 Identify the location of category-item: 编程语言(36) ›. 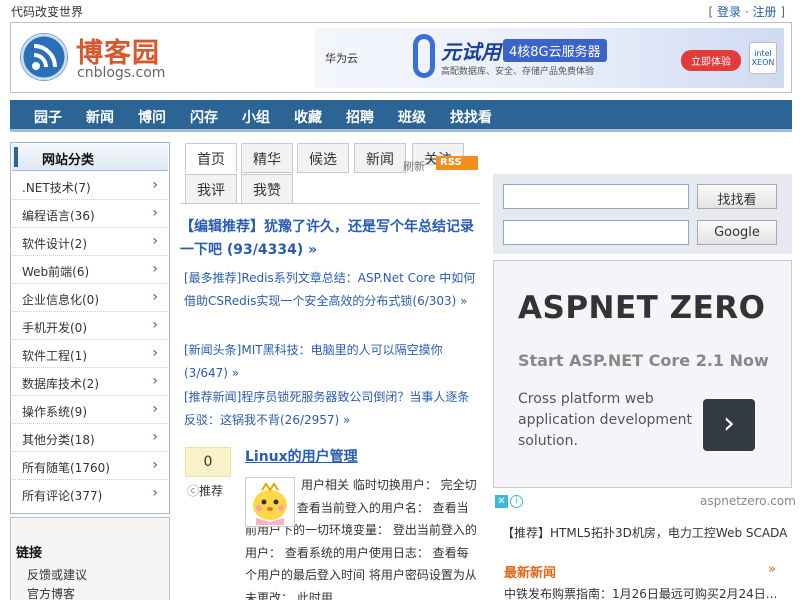
(90, 214).